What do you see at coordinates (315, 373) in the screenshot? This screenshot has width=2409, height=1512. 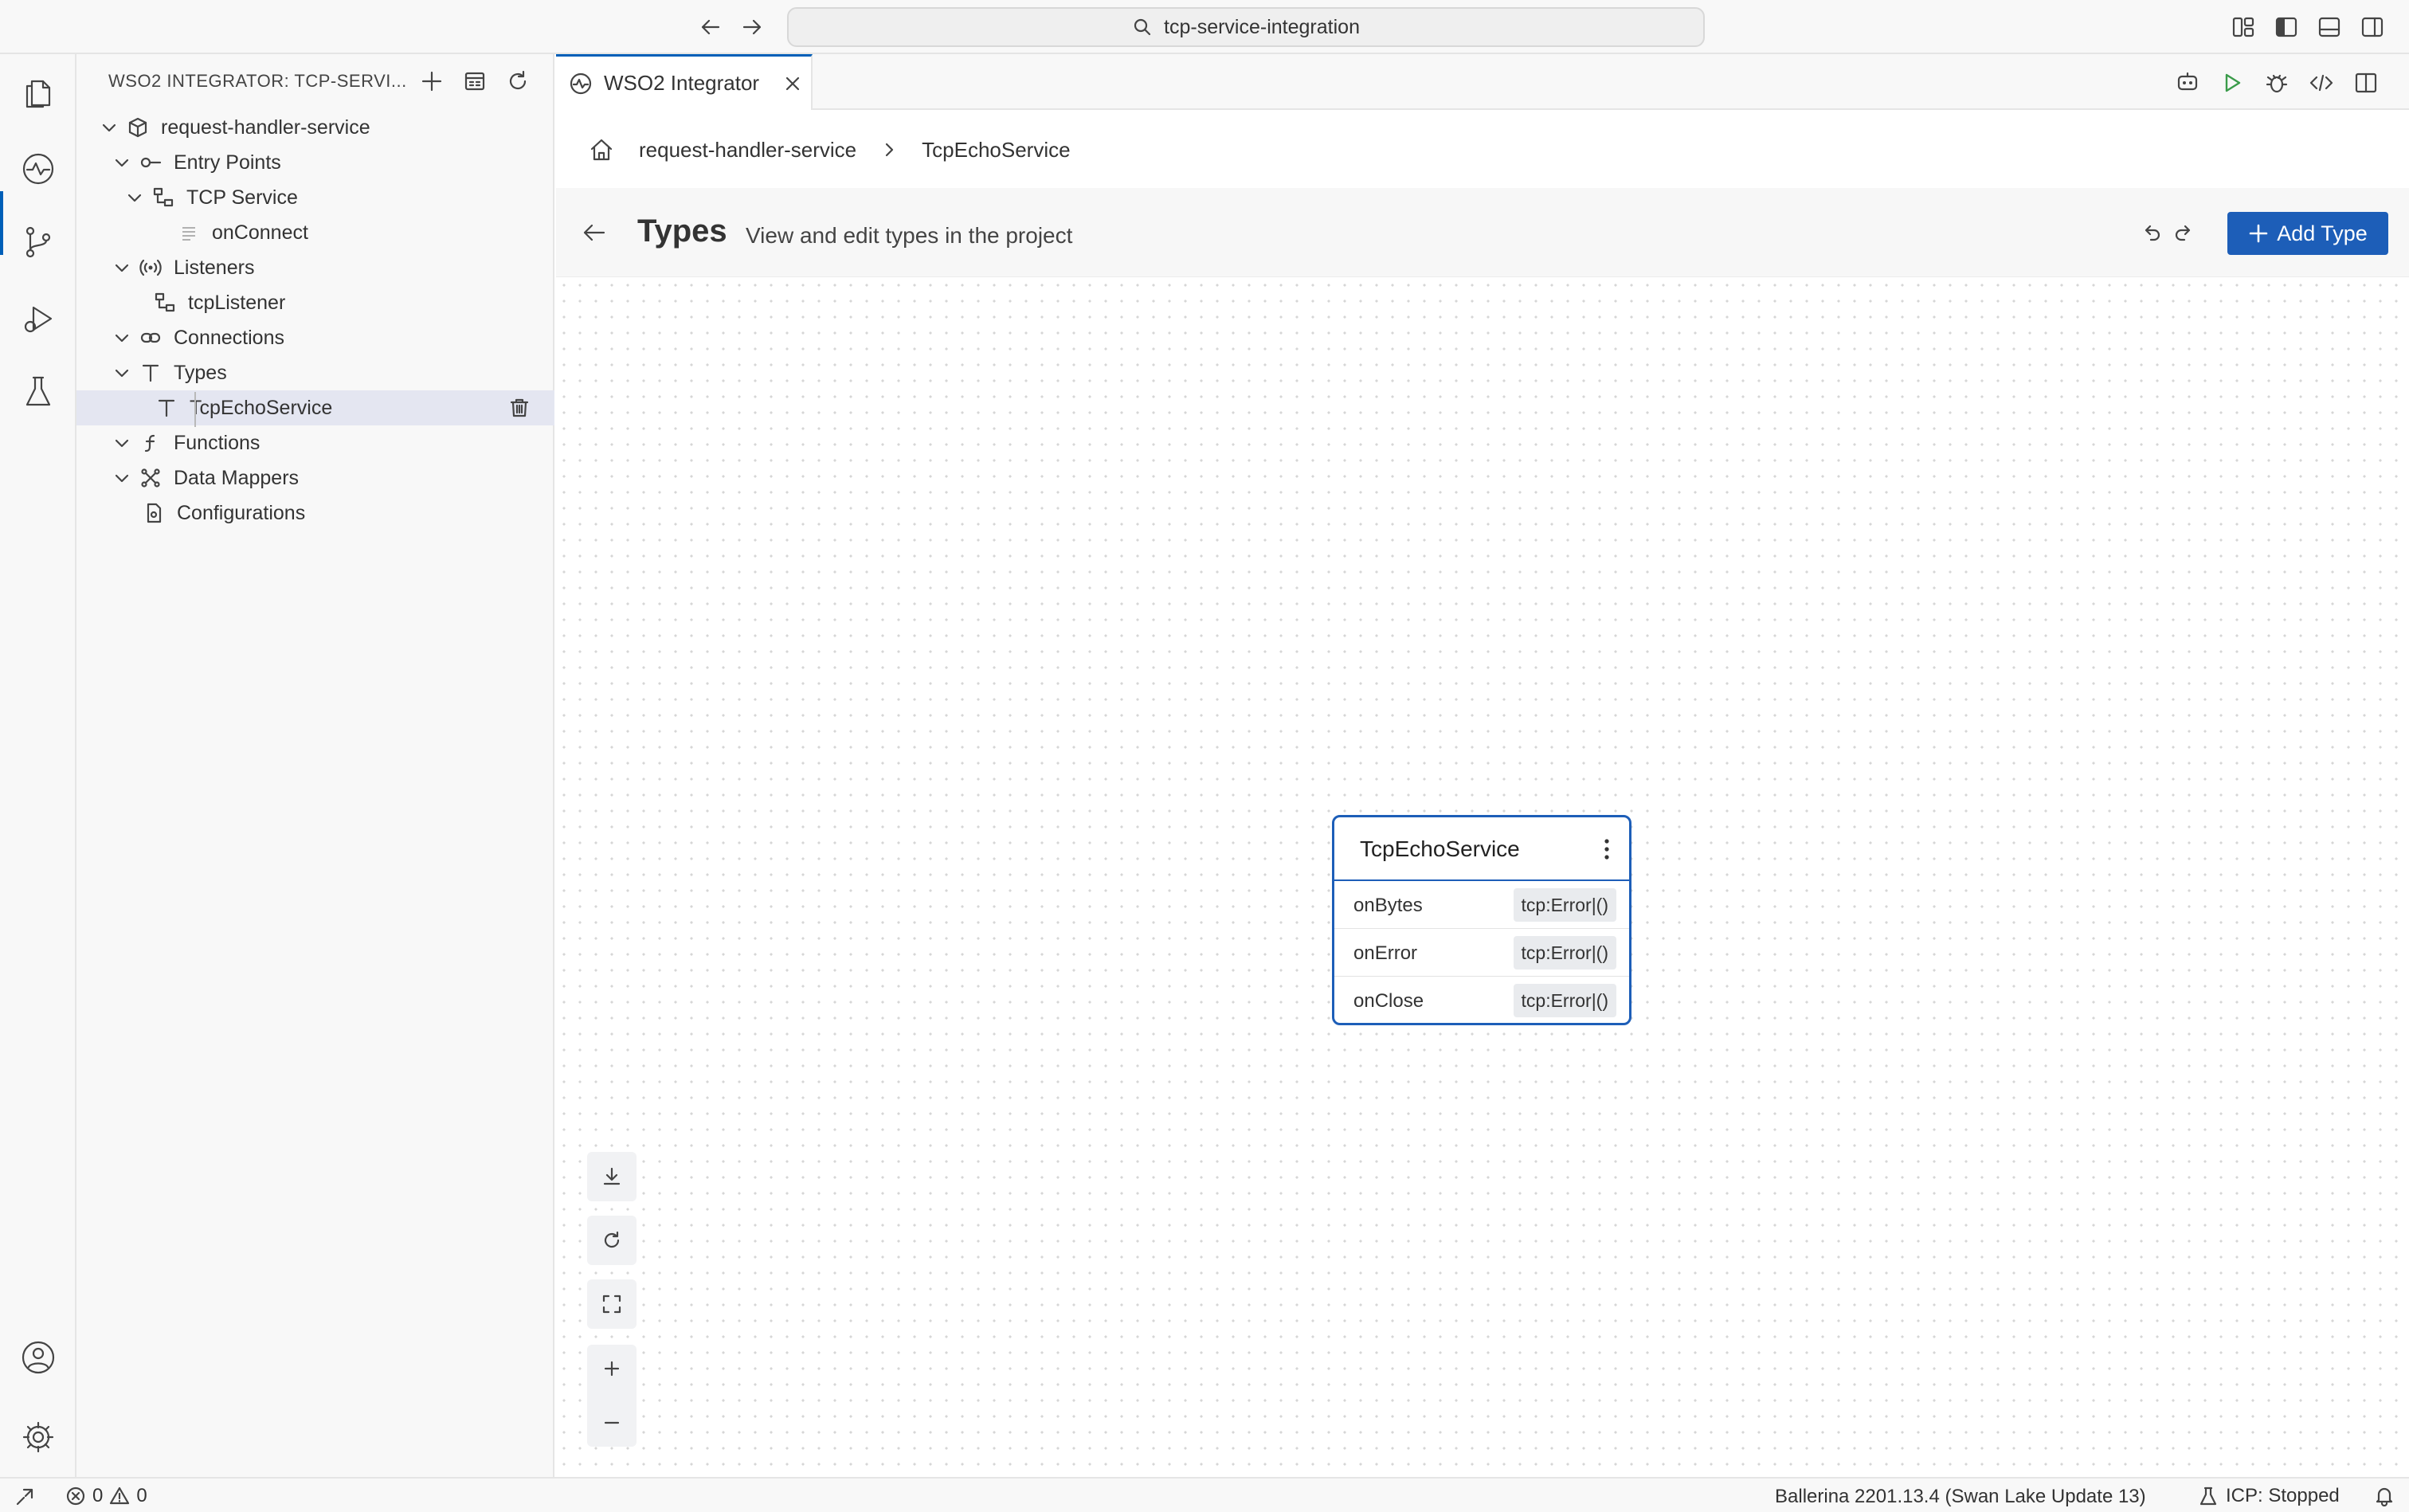 I see `tree-item-types: Types` at bounding box center [315, 373].